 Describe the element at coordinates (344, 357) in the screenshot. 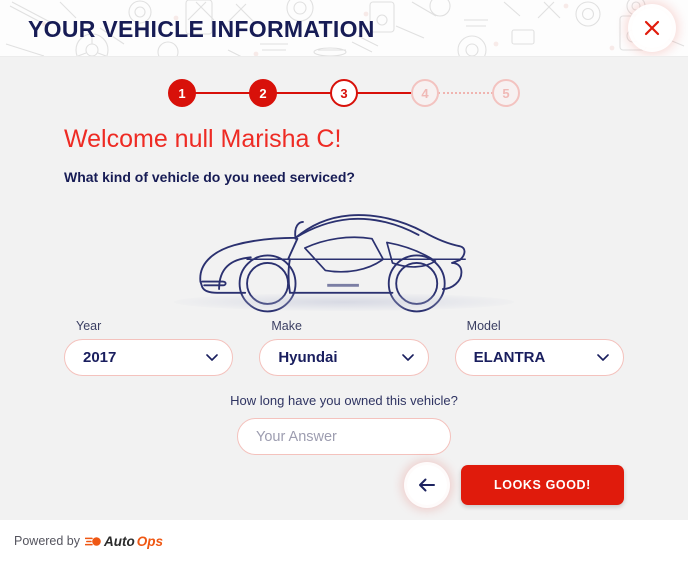

I see `make-select: Hyundai` at that location.